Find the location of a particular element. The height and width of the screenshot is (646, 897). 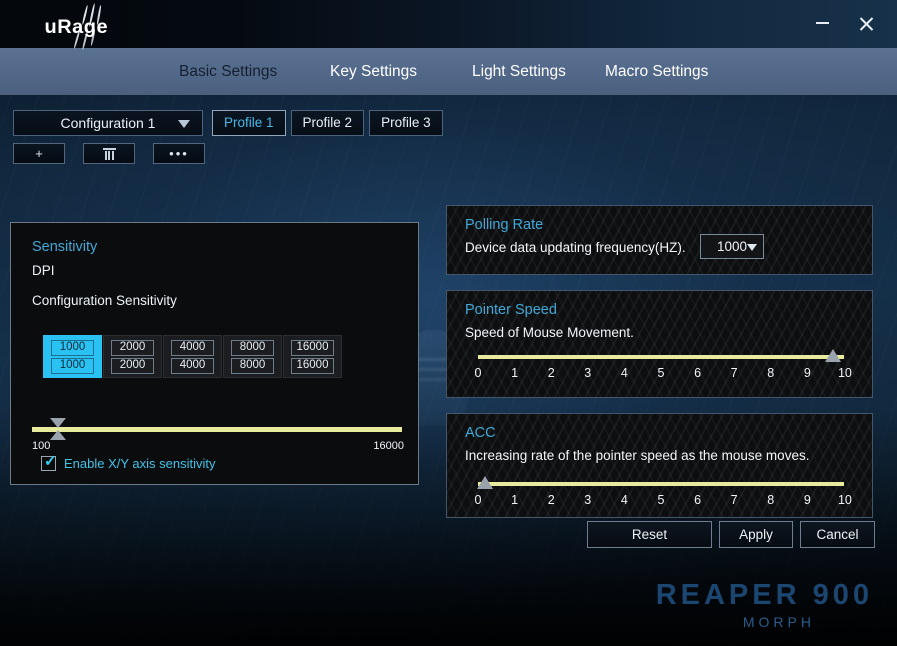

dpi-preset-4-x: 8000 is located at coordinates (252, 347).